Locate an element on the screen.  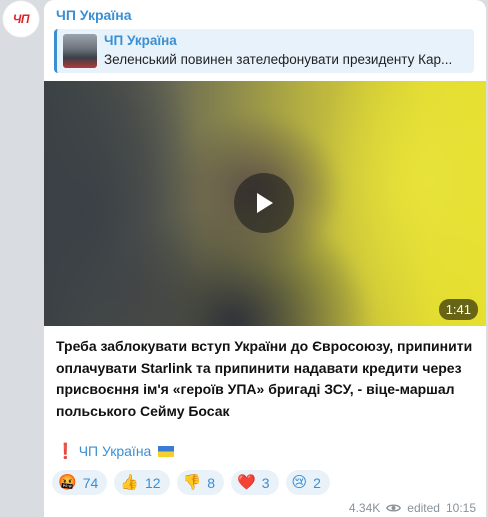
reply-sender-name: ЧП Україна is located at coordinates (140, 40).